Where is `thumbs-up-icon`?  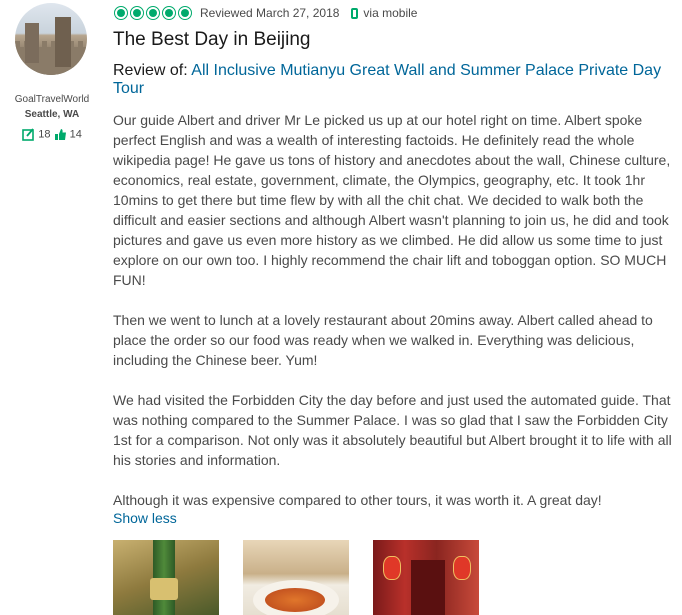
thumbs-up-icon is located at coordinates (60, 134).